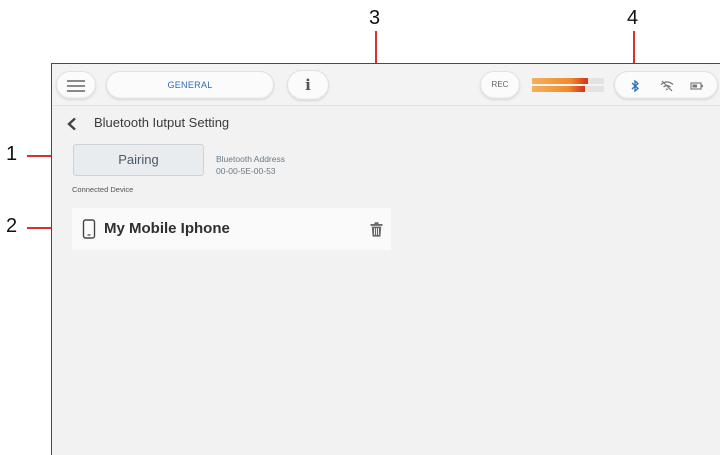  What do you see at coordinates (231, 229) in the screenshot?
I see `list-item: My Mobile Iphone` at bounding box center [231, 229].